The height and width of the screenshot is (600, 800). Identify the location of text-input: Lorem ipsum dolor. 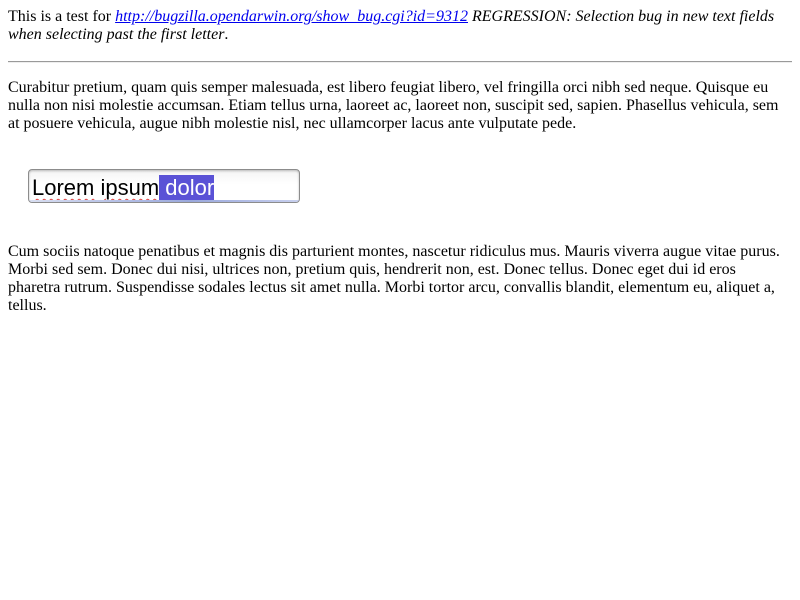
(164, 186).